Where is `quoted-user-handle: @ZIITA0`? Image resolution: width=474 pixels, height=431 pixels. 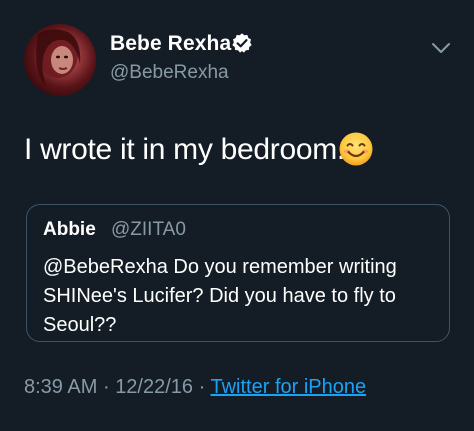
quoted-user-handle: @ZIITA0 is located at coordinates (148, 229).